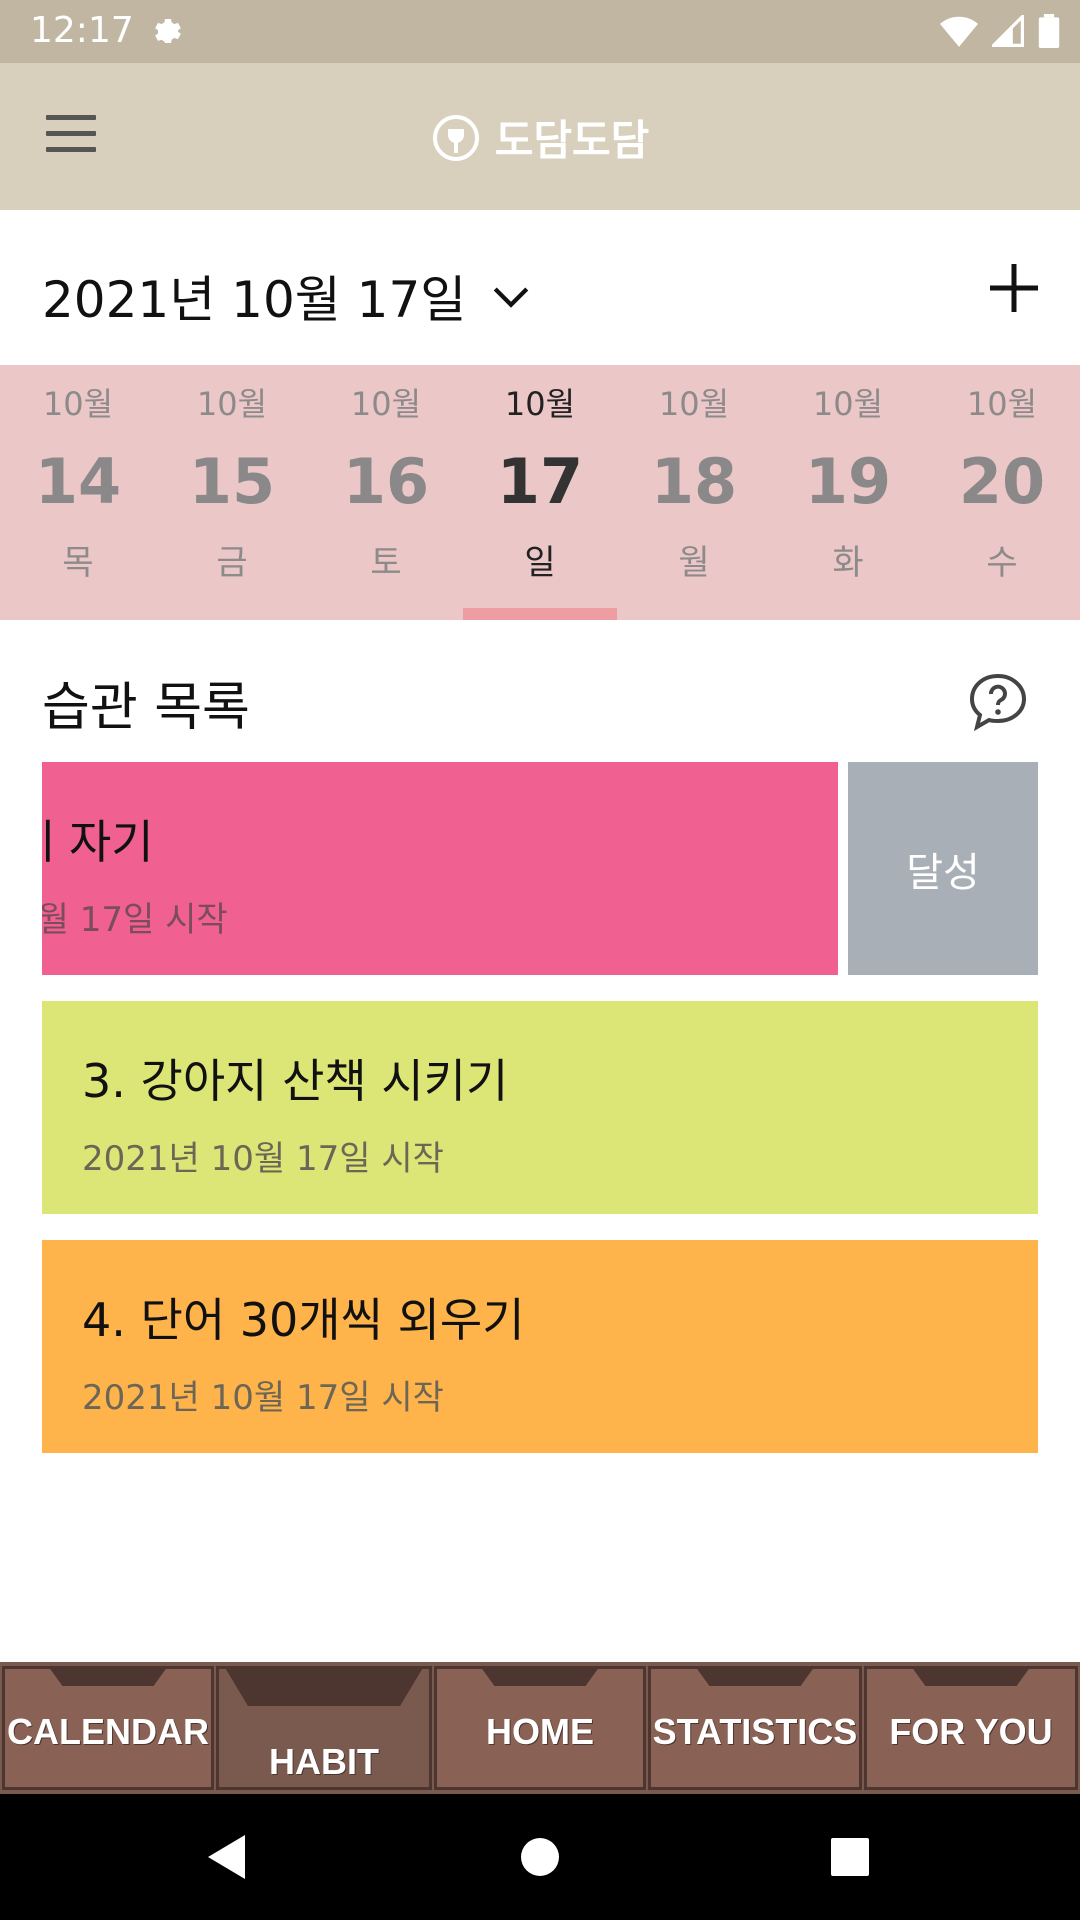  Describe the element at coordinates (848, 481) in the screenshot. I see `day-number: 19` at that location.